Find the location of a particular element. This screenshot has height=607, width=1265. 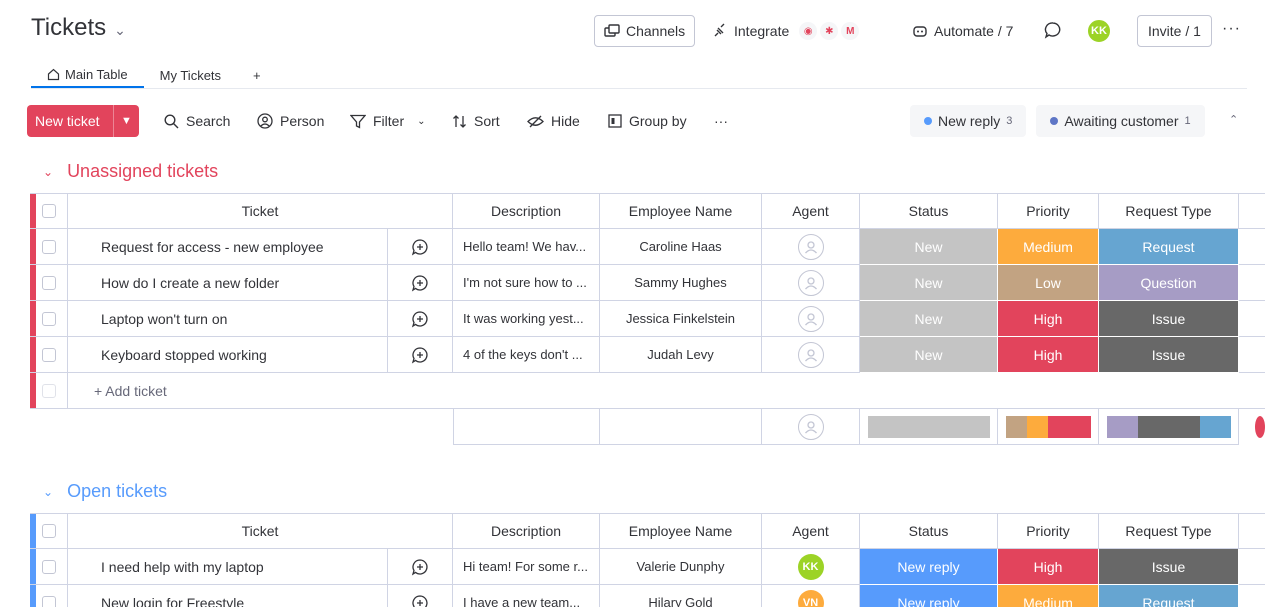

chevron-down-icon: ▼ is located at coordinates (126, 121).